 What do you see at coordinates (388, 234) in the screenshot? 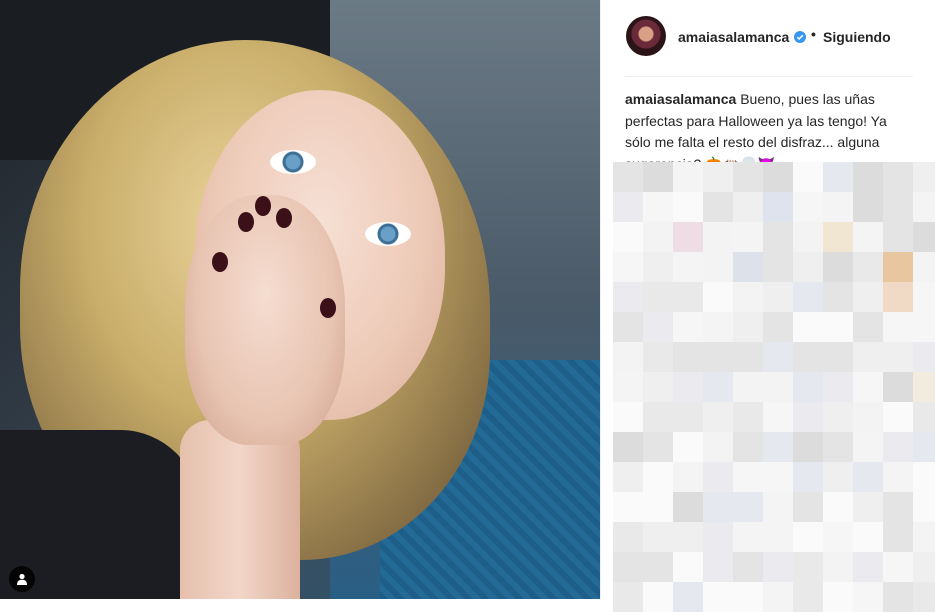
I see `photo-right-eye` at bounding box center [388, 234].